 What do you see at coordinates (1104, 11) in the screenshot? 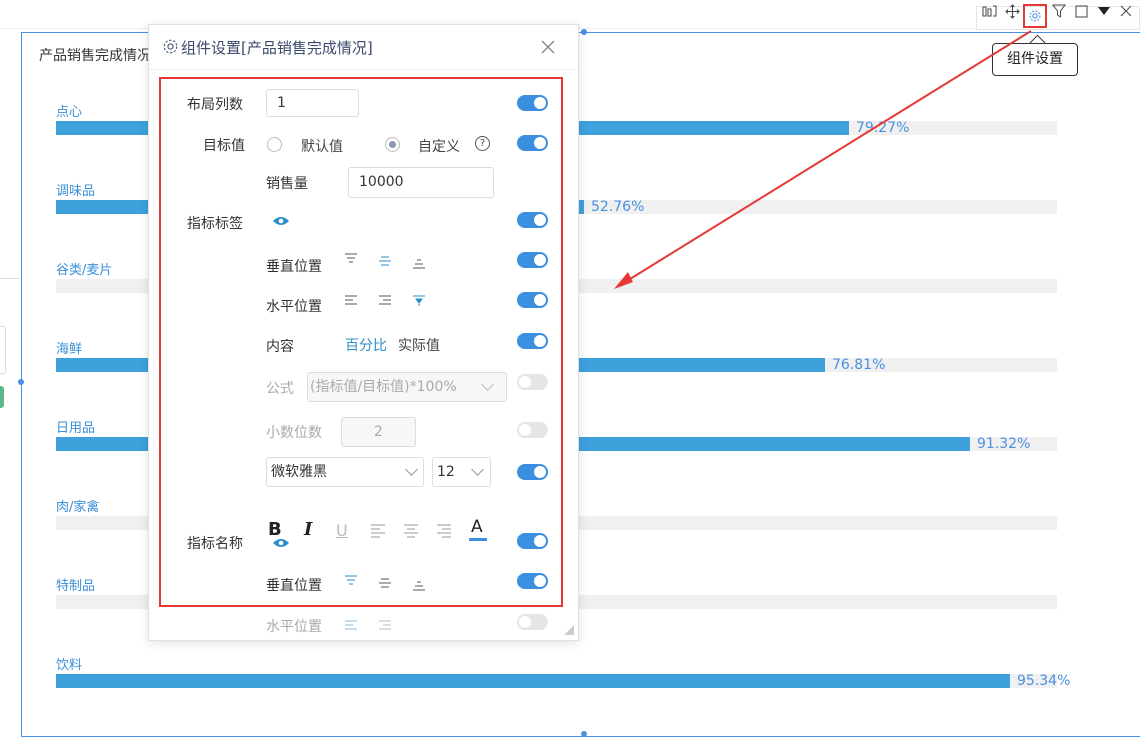
I see `caret-down-icon` at bounding box center [1104, 11].